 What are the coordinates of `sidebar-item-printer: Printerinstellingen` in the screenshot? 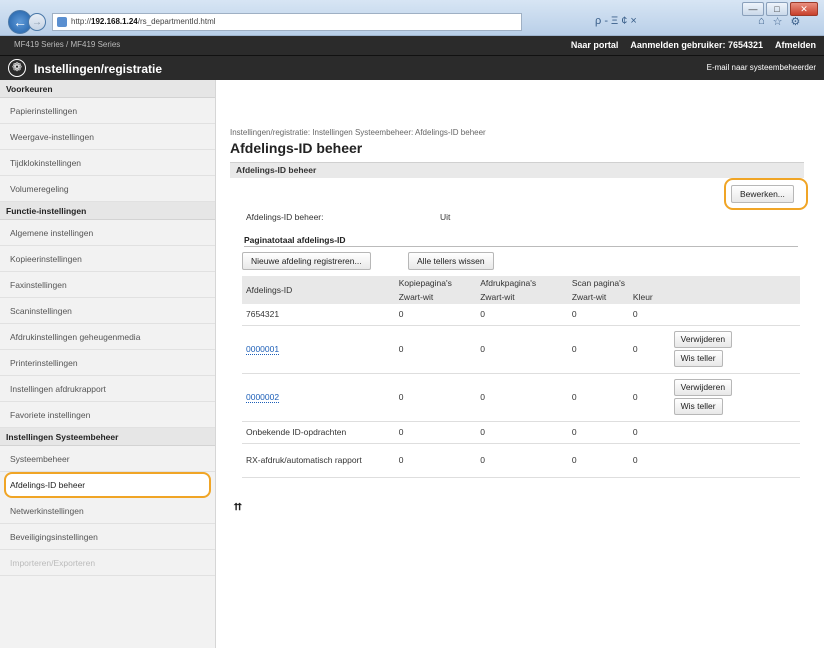 It's located at (107, 363).